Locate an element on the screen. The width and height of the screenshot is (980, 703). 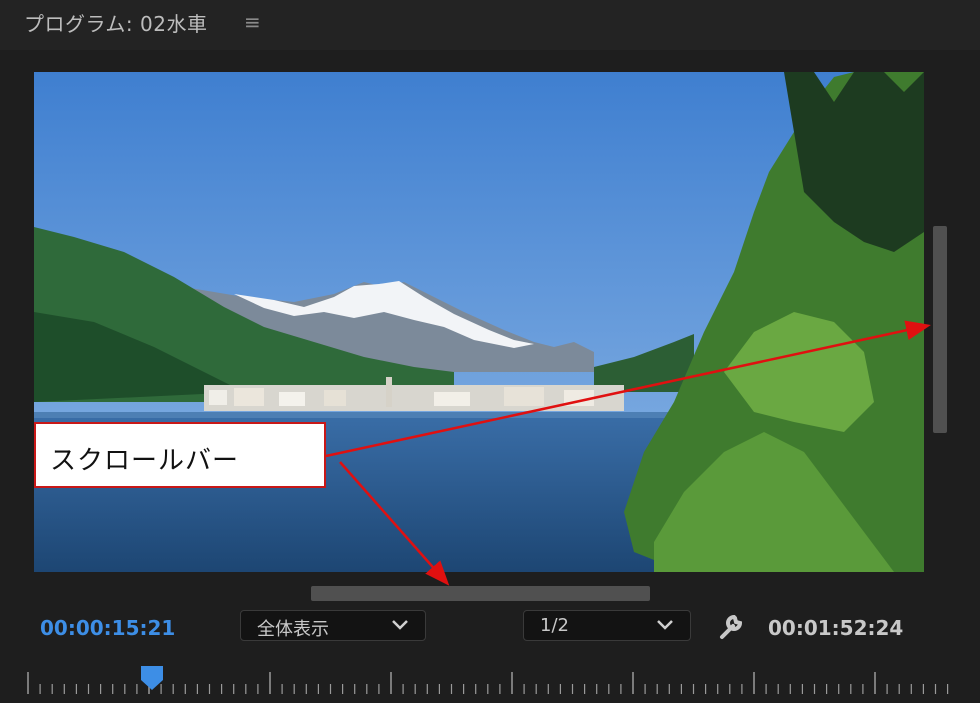
vertical-scrollbar-thumb is located at coordinates (940, 329).